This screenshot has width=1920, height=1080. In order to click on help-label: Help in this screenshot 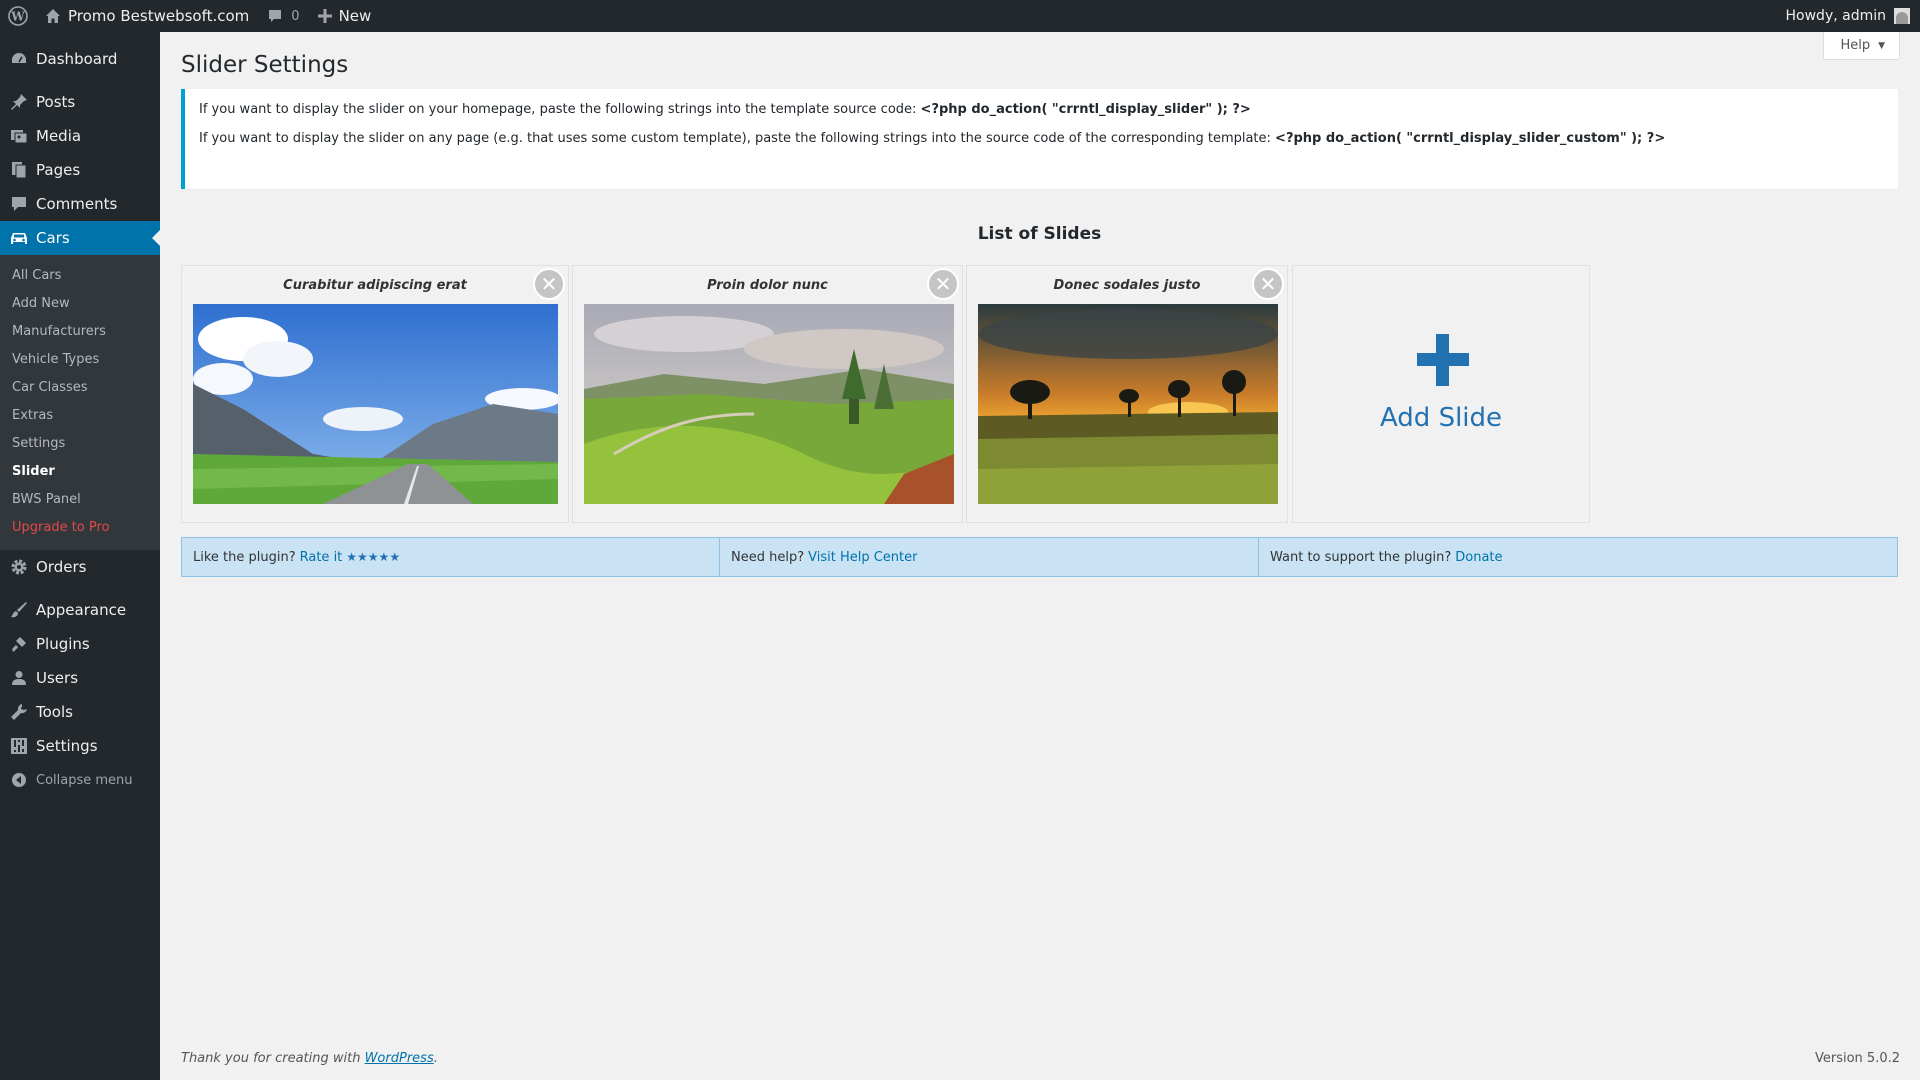, I will do `click(1855, 45)`.